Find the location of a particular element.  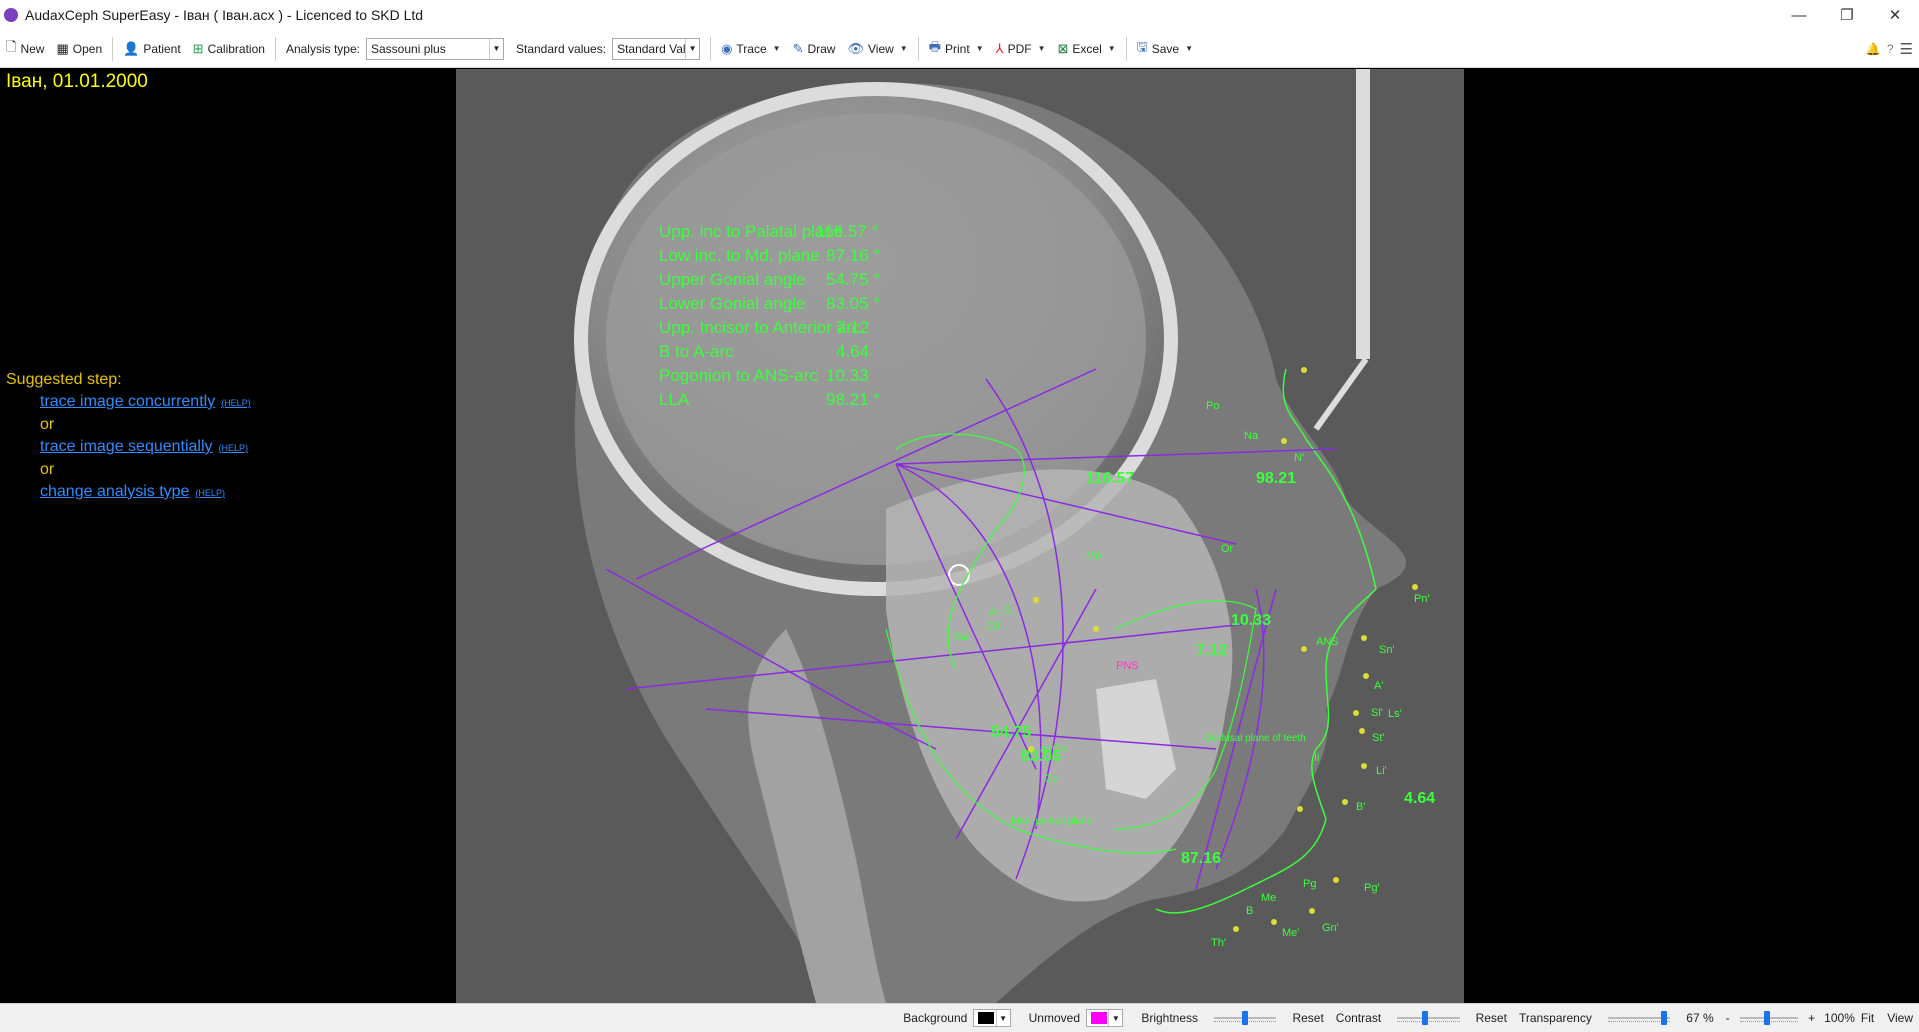

trace-label: Trace is located at coordinates (751, 48).